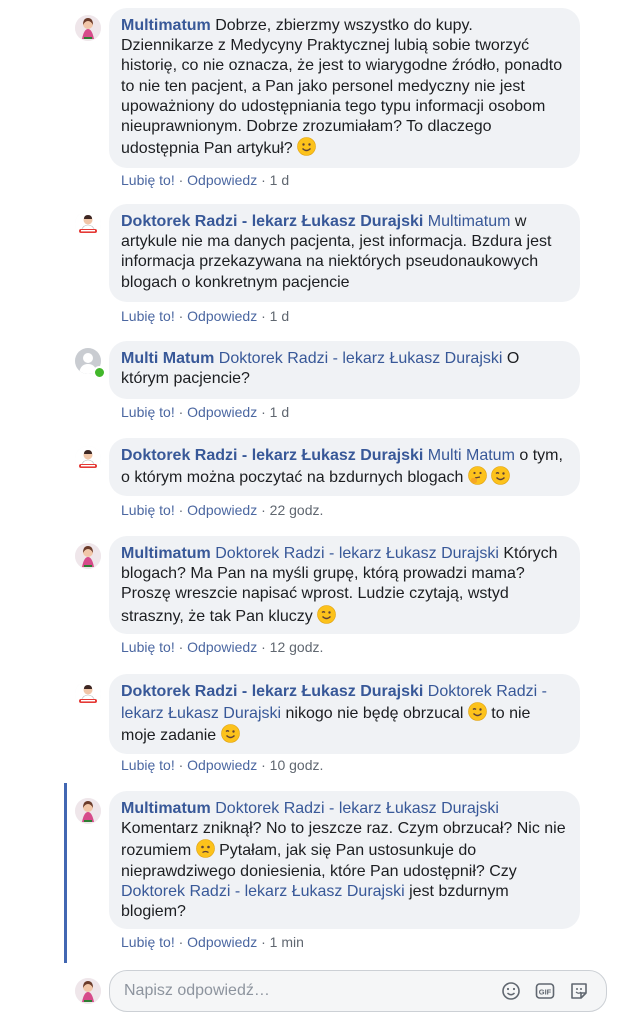  I want to click on comment-actions: Lubię to! · Odpowiedz · 1 min, so click(212, 942).